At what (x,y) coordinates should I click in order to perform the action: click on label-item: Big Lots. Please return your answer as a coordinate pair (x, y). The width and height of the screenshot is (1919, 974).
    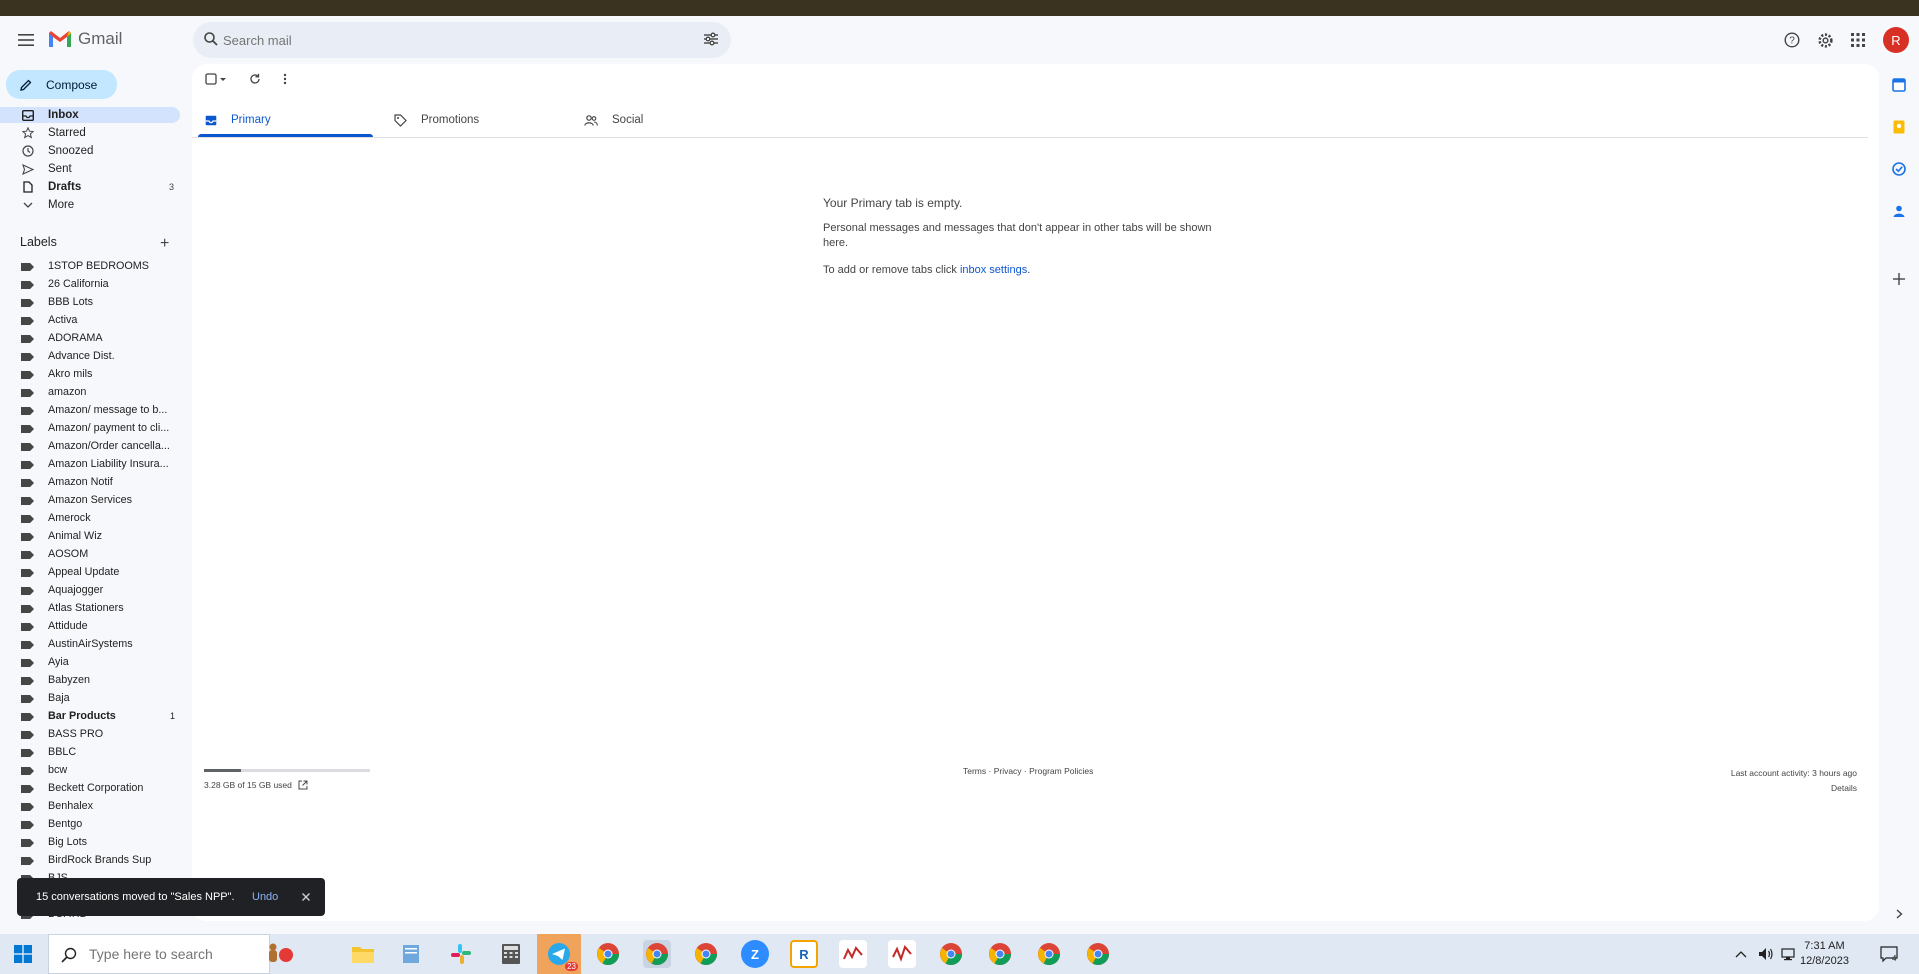
    Looking at the image, I should click on (92, 843).